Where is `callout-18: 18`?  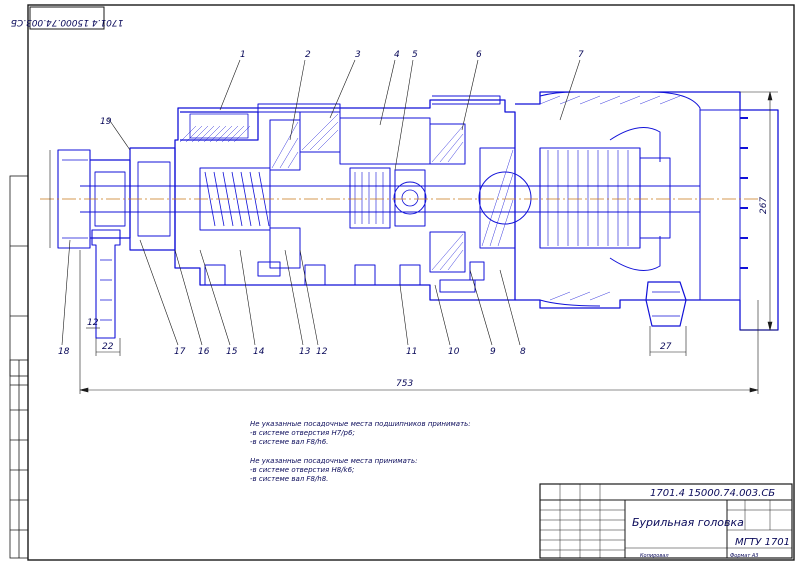
callout-18: 18 is located at coordinates (64, 352).